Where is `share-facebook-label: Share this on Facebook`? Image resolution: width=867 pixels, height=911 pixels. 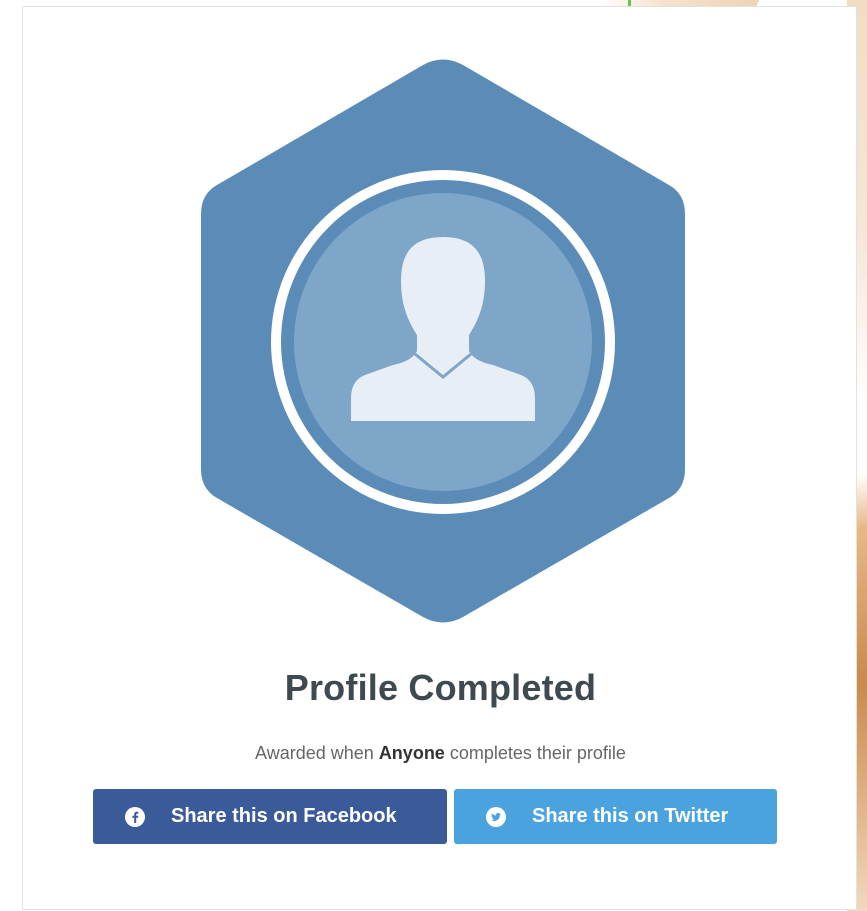 share-facebook-label: Share this on Facebook is located at coordinates (284, 816).